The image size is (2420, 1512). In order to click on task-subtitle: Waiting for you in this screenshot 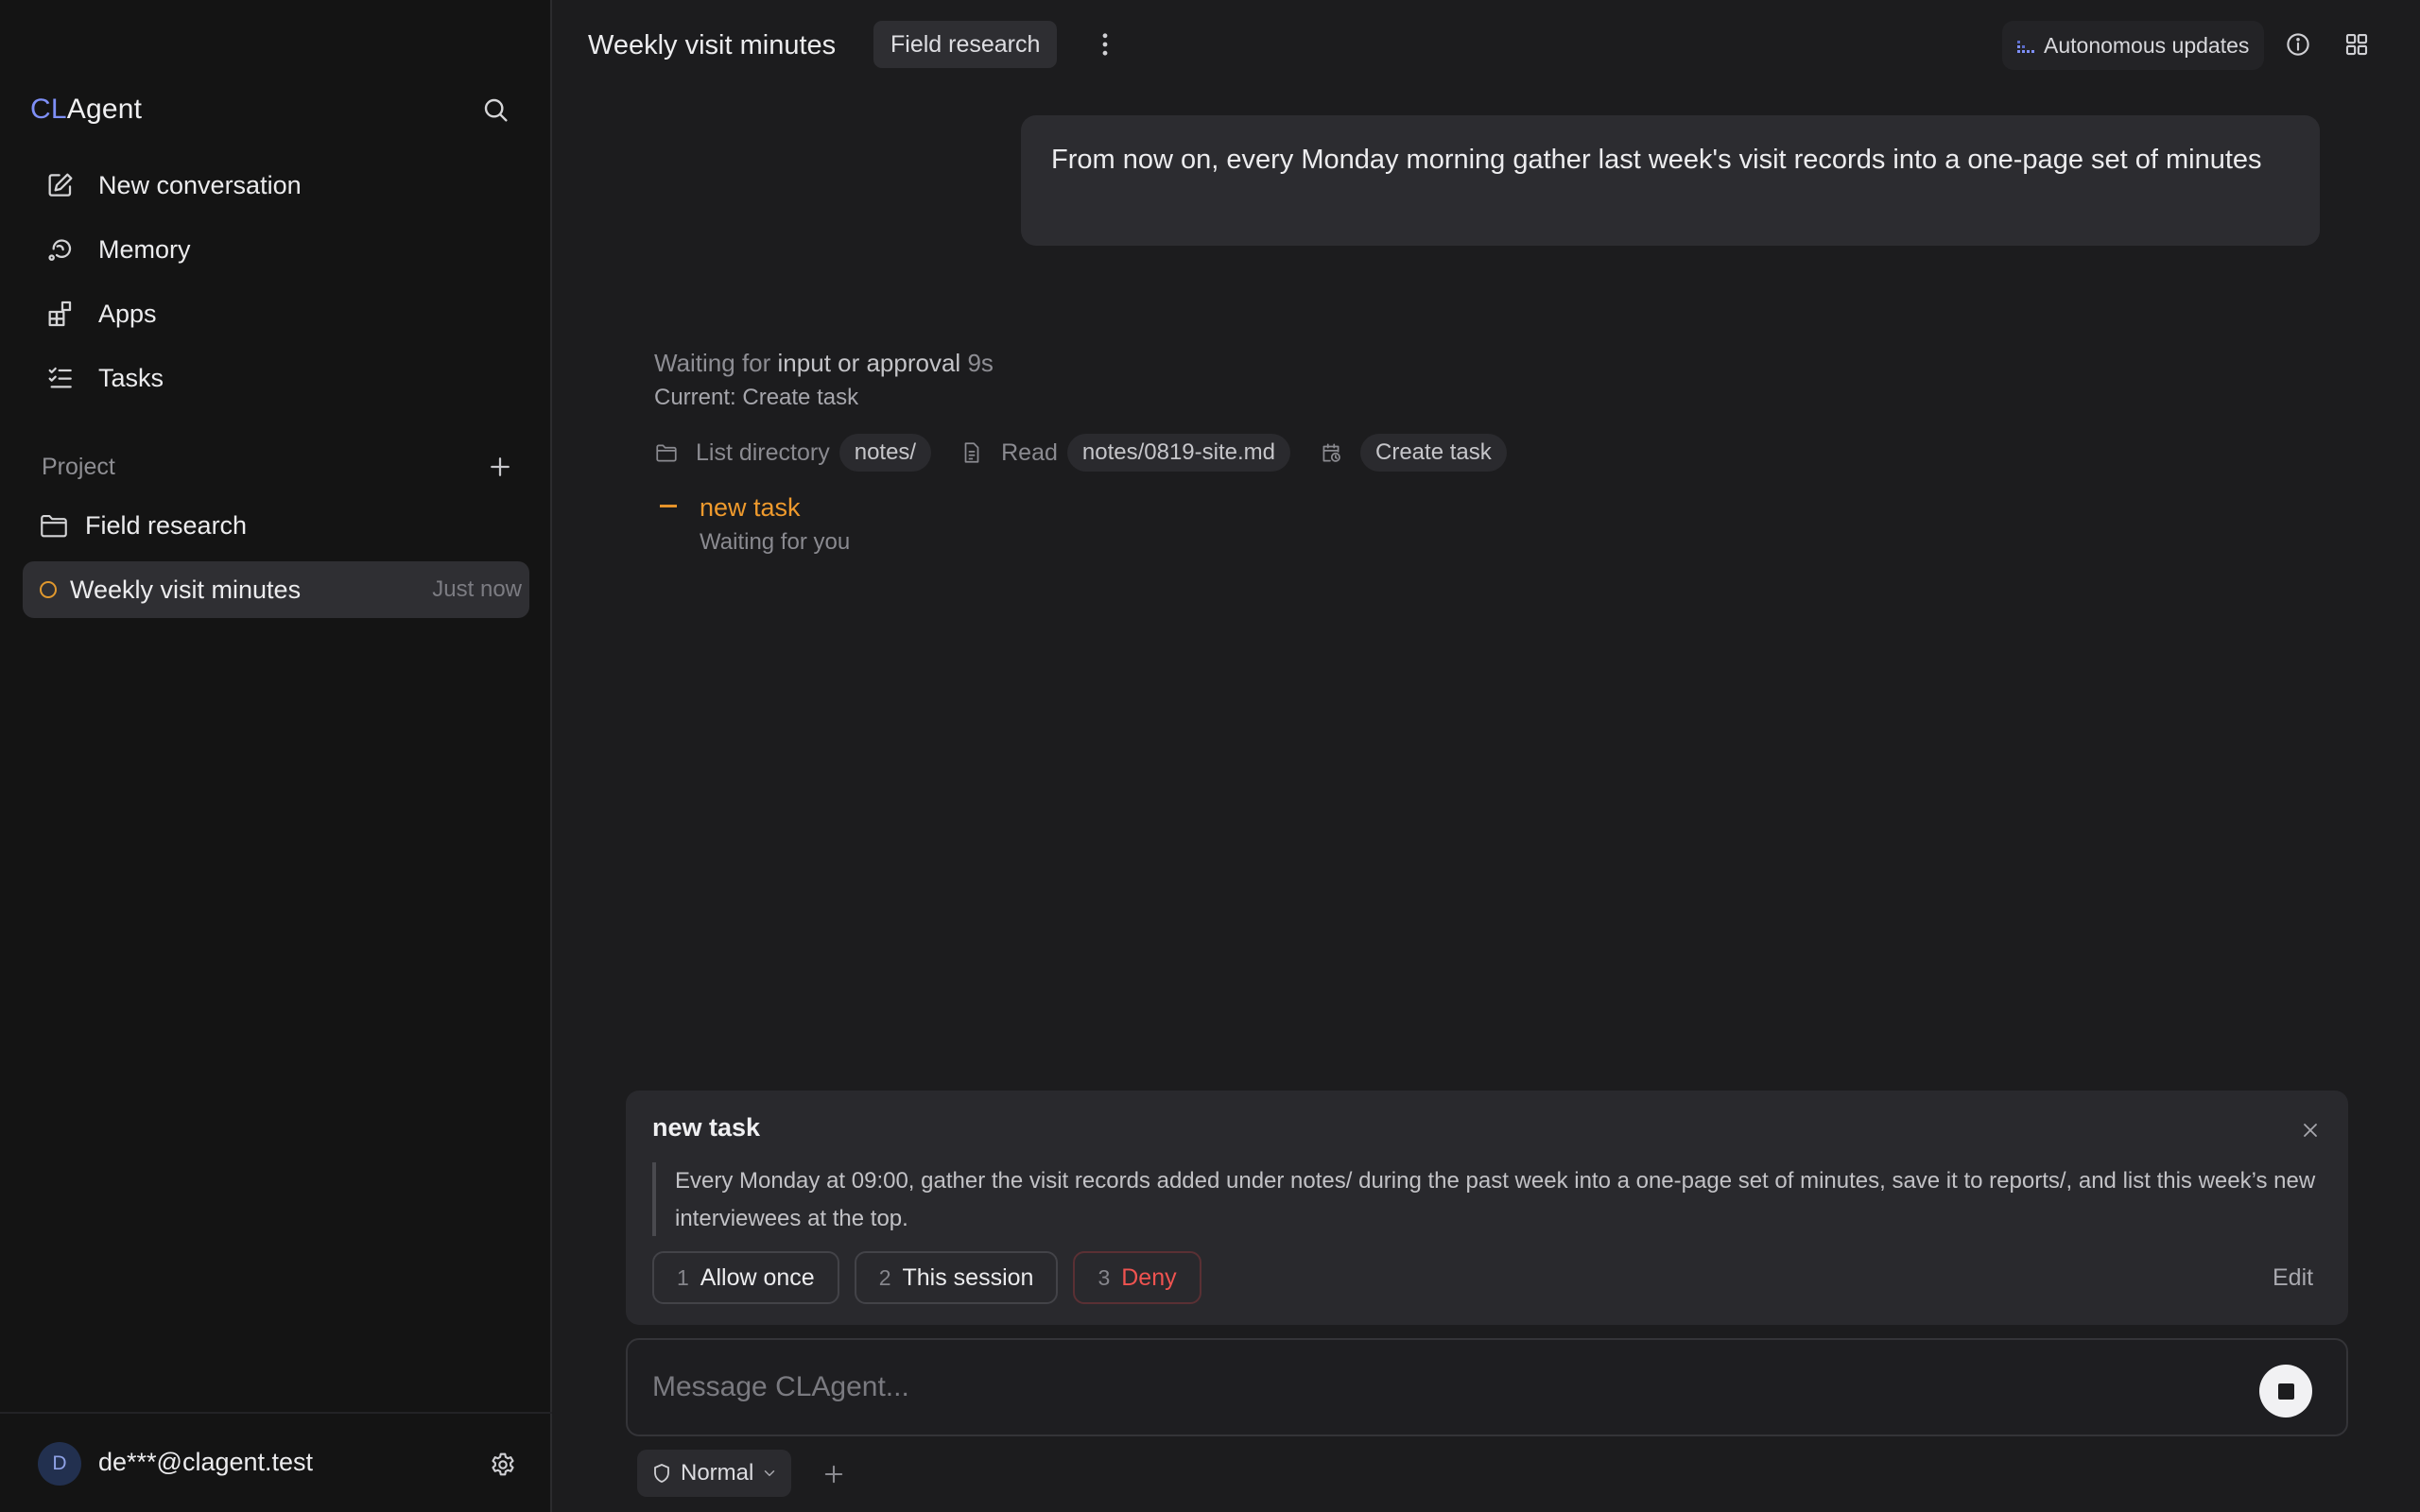, I will do `click(775, 542)`.